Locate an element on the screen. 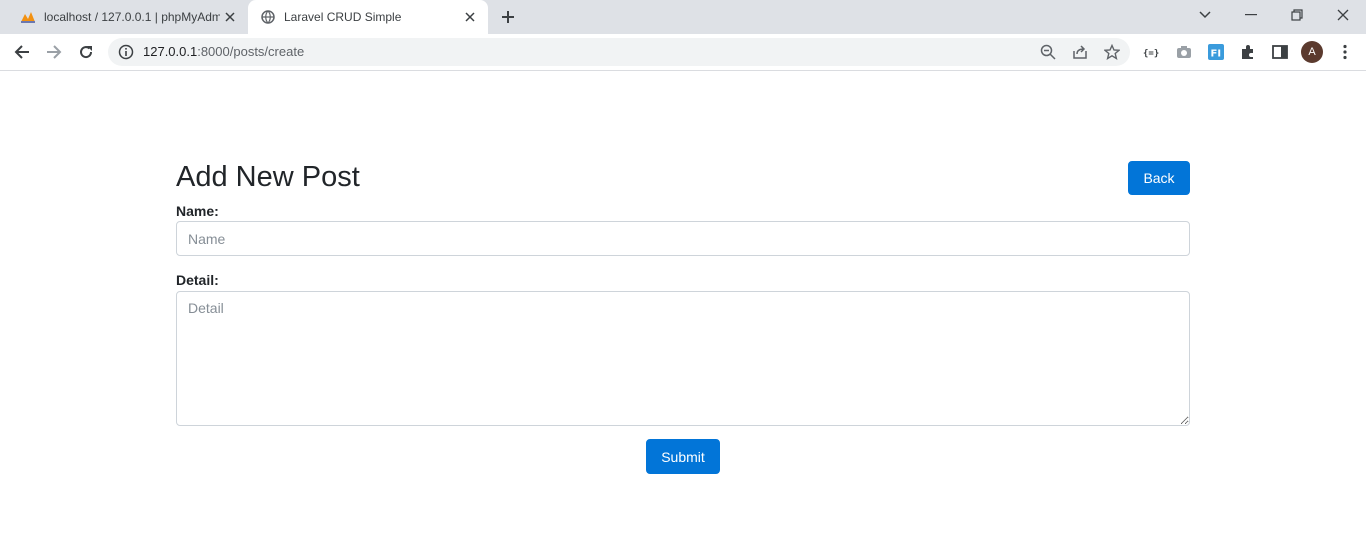 The width and height of the screenshot is (1366, 554). site-info-icon is located at coordinates (126, 52).